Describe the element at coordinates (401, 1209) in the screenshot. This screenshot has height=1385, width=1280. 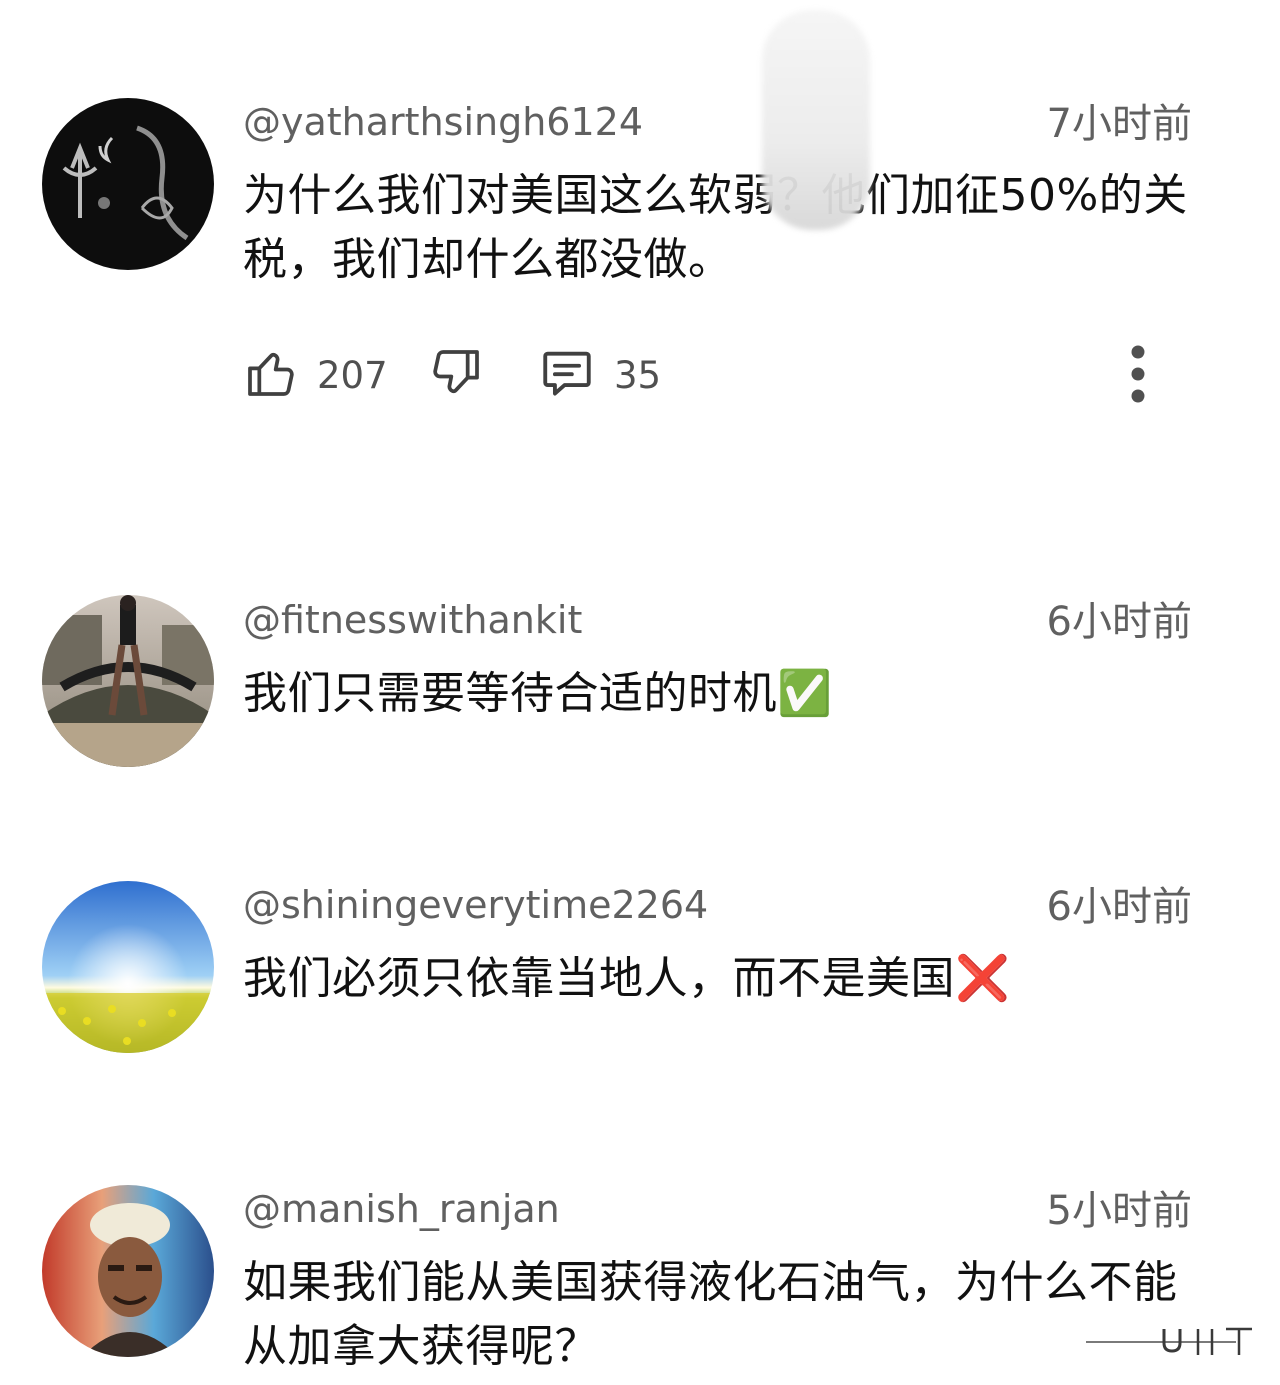
I see `username: @manish_ranjan` at that location.